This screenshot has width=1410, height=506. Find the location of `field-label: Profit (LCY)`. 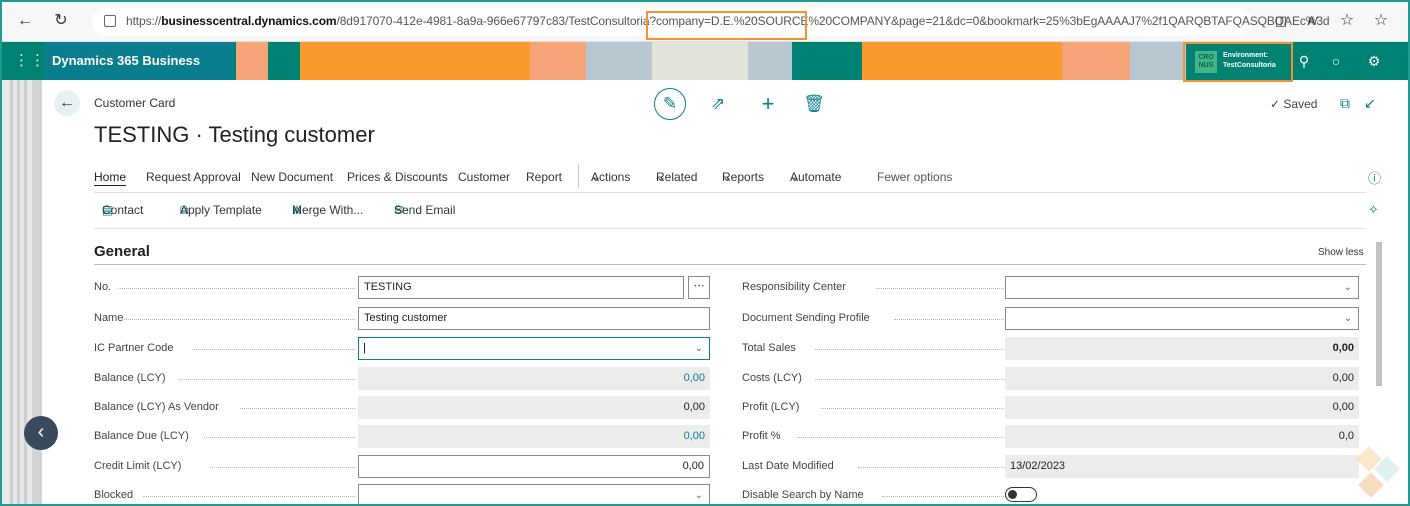

field-label: Profit (LCY) is located at coordinates (771, 407).